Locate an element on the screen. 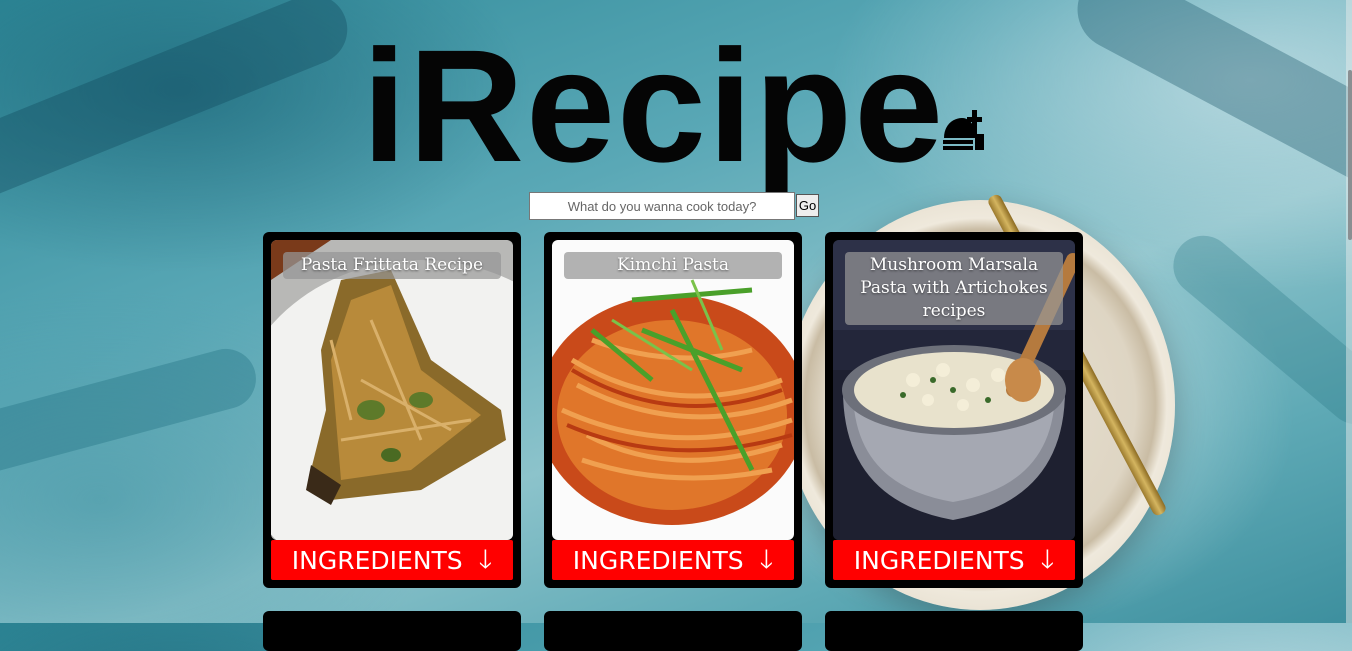  search-input is located at coordinates (662, 206).